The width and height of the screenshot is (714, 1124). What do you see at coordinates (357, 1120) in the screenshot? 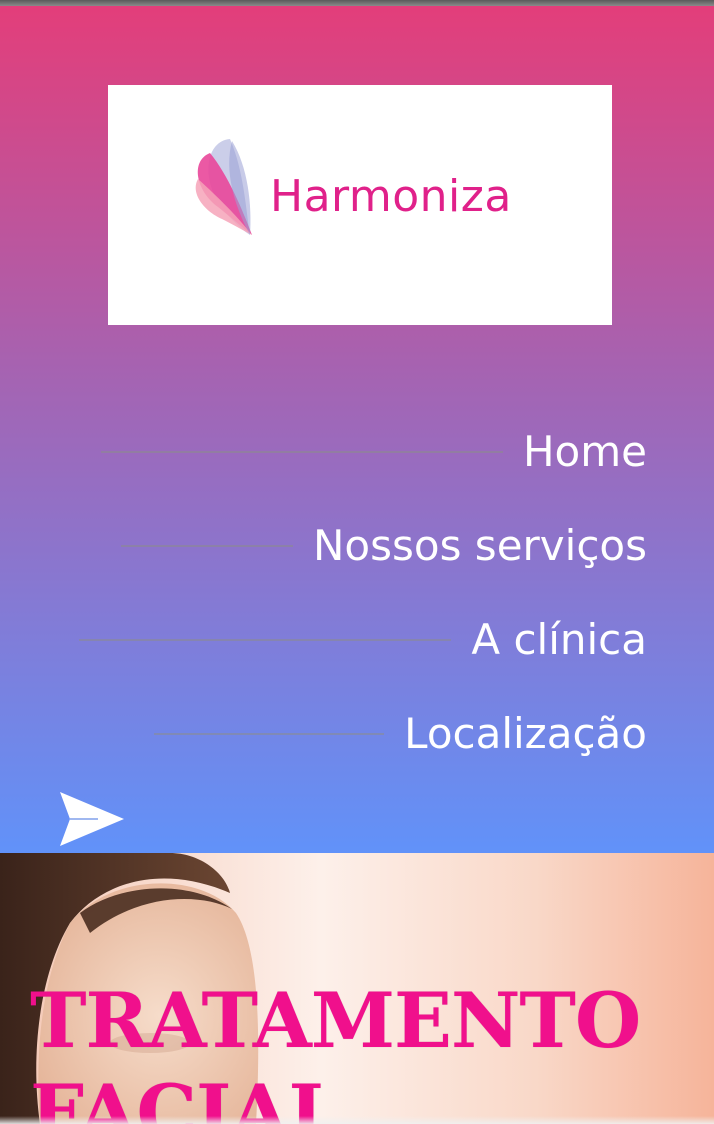
I see `bottom-fade` at bounding box center [357, 1120].